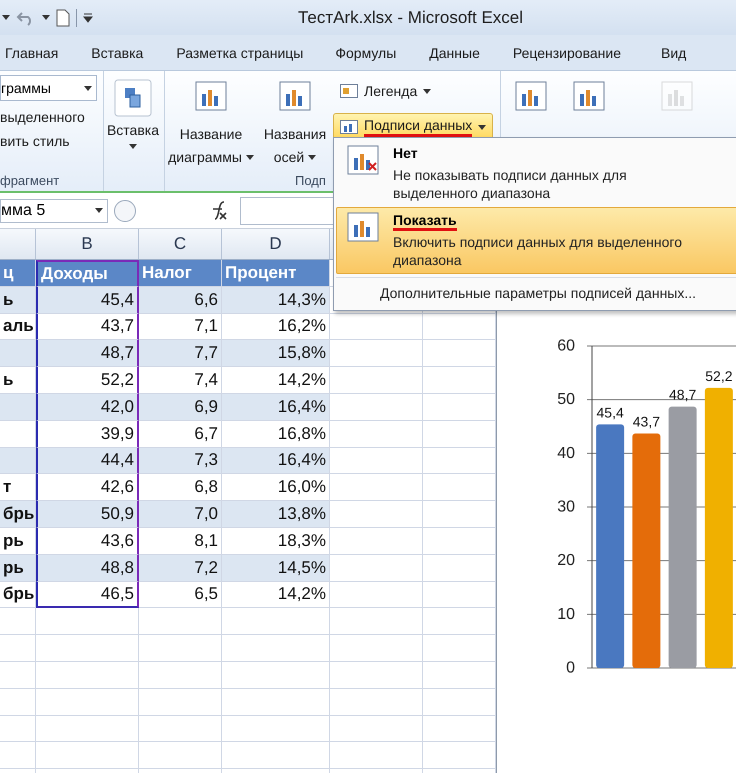 The width and height of the screenshot is (736, 773). What do you see at coordinates (18, 327) in the screenshot?
I see `table-cell: аль` at bounding box center [18, 327].